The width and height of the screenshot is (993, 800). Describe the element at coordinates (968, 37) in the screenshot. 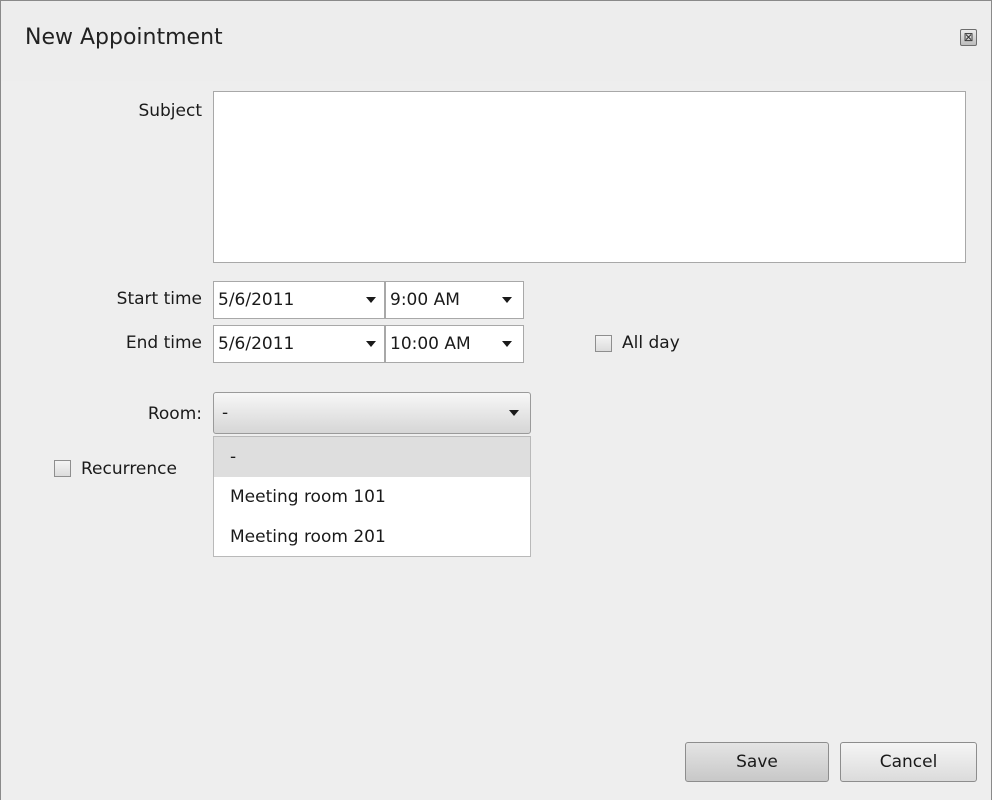

I see `close-icon: ⊠` at that location.